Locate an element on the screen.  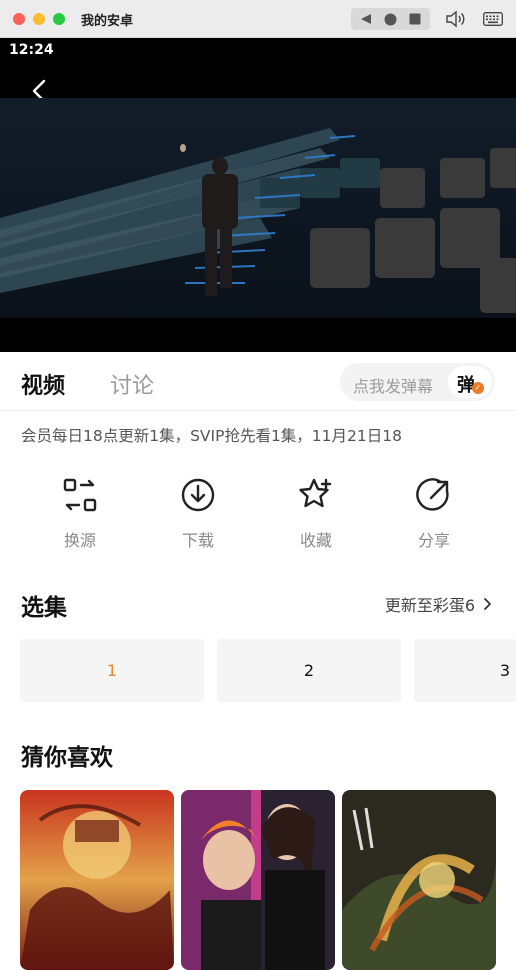
keyboard-icon is located at coordinates (493, 19).